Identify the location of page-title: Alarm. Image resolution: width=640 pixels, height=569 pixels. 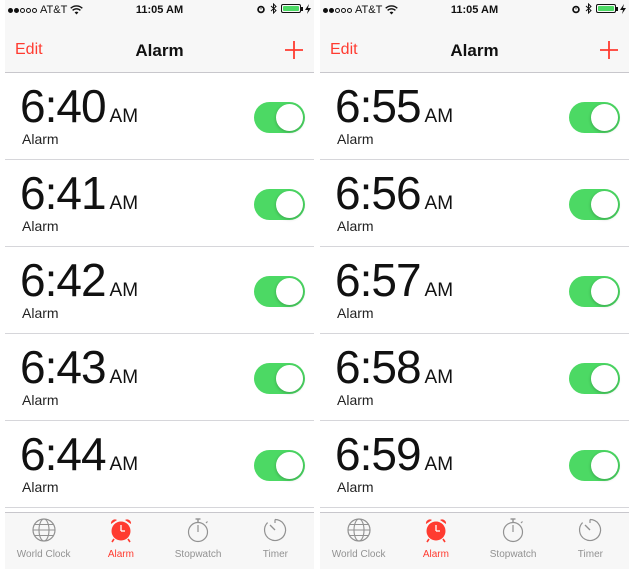
(159, 50).